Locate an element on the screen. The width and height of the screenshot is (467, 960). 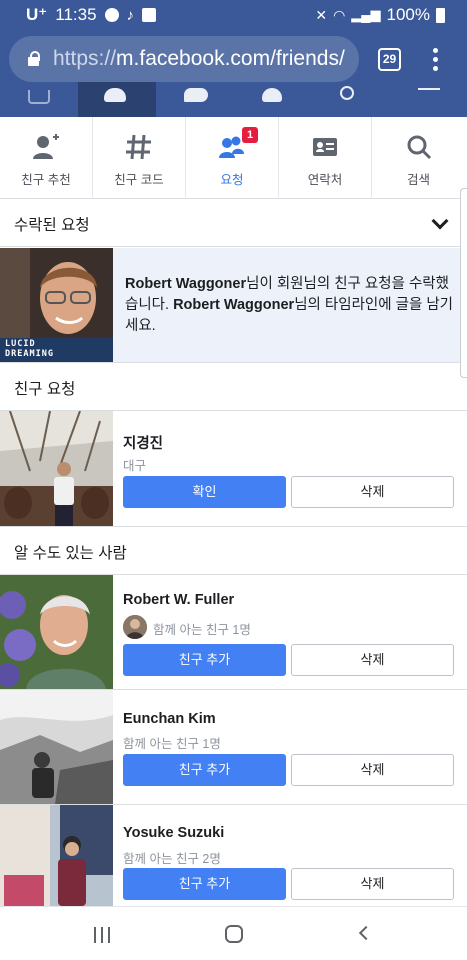
mutual-friend-avatar is located at coordinates (135, 627).